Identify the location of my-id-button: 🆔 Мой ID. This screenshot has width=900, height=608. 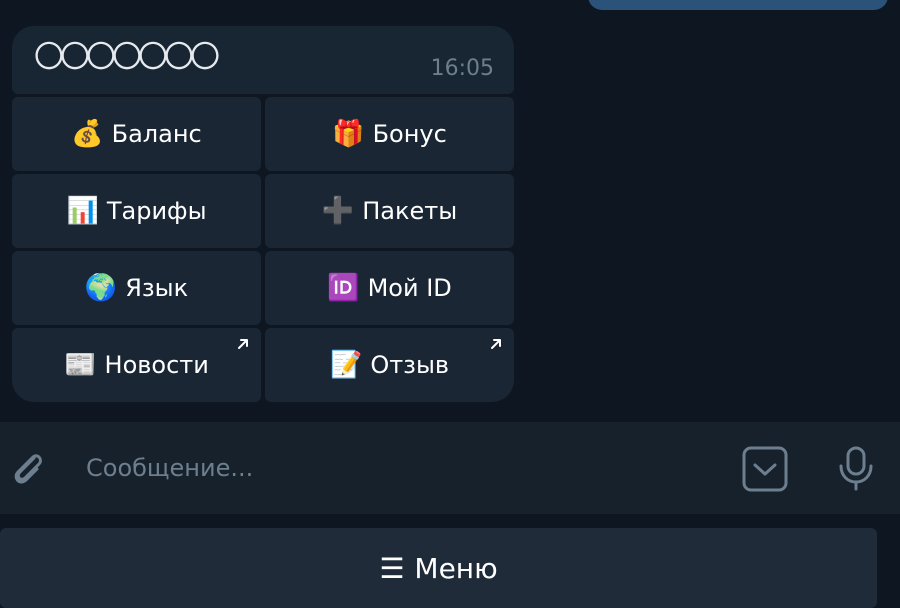
(389, 288).